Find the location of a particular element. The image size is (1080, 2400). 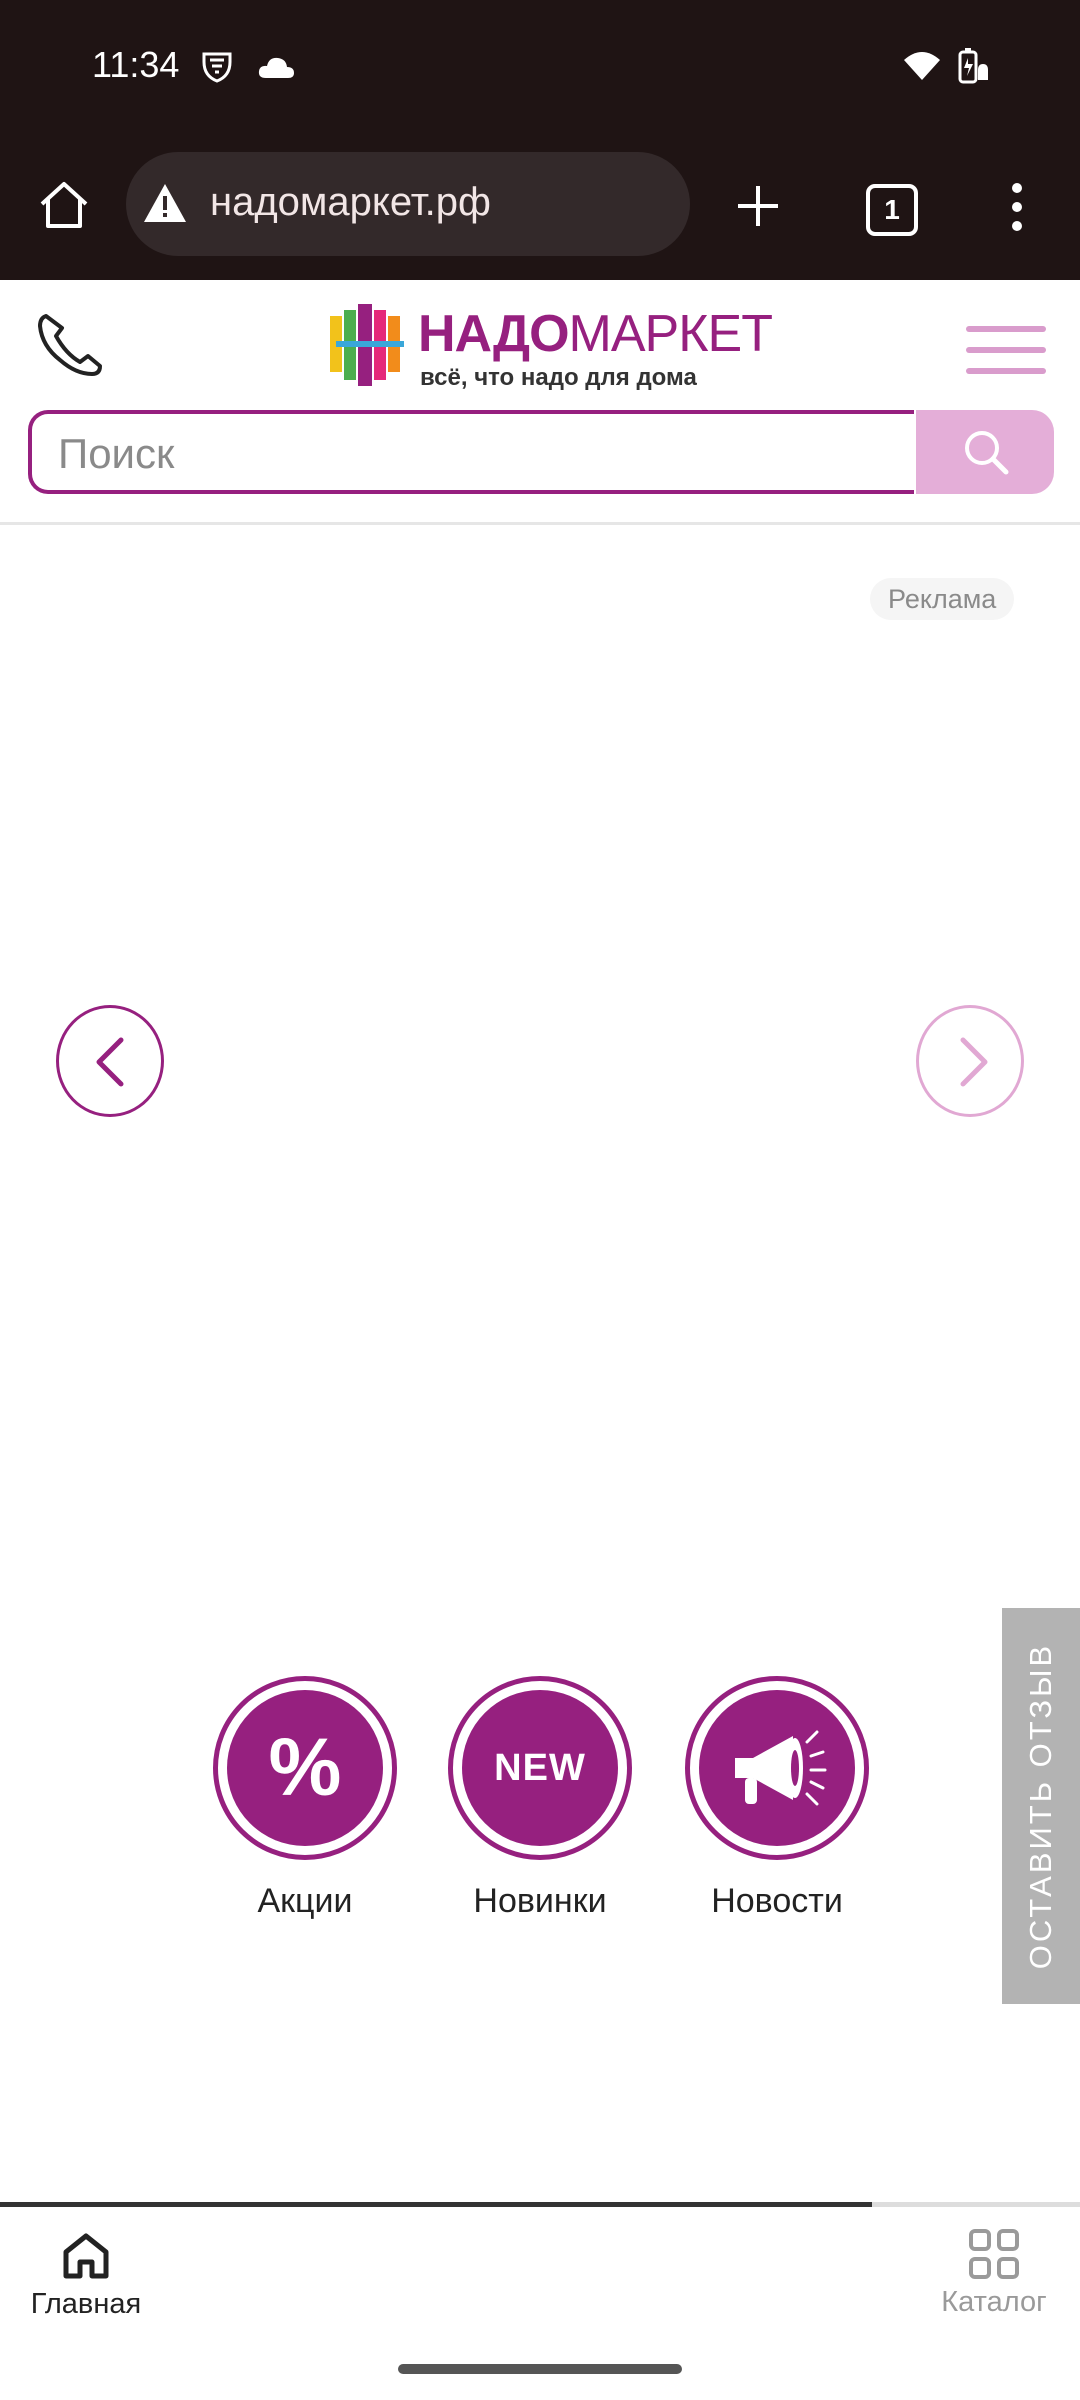

home-icon is located at coordinates (86, 2256).